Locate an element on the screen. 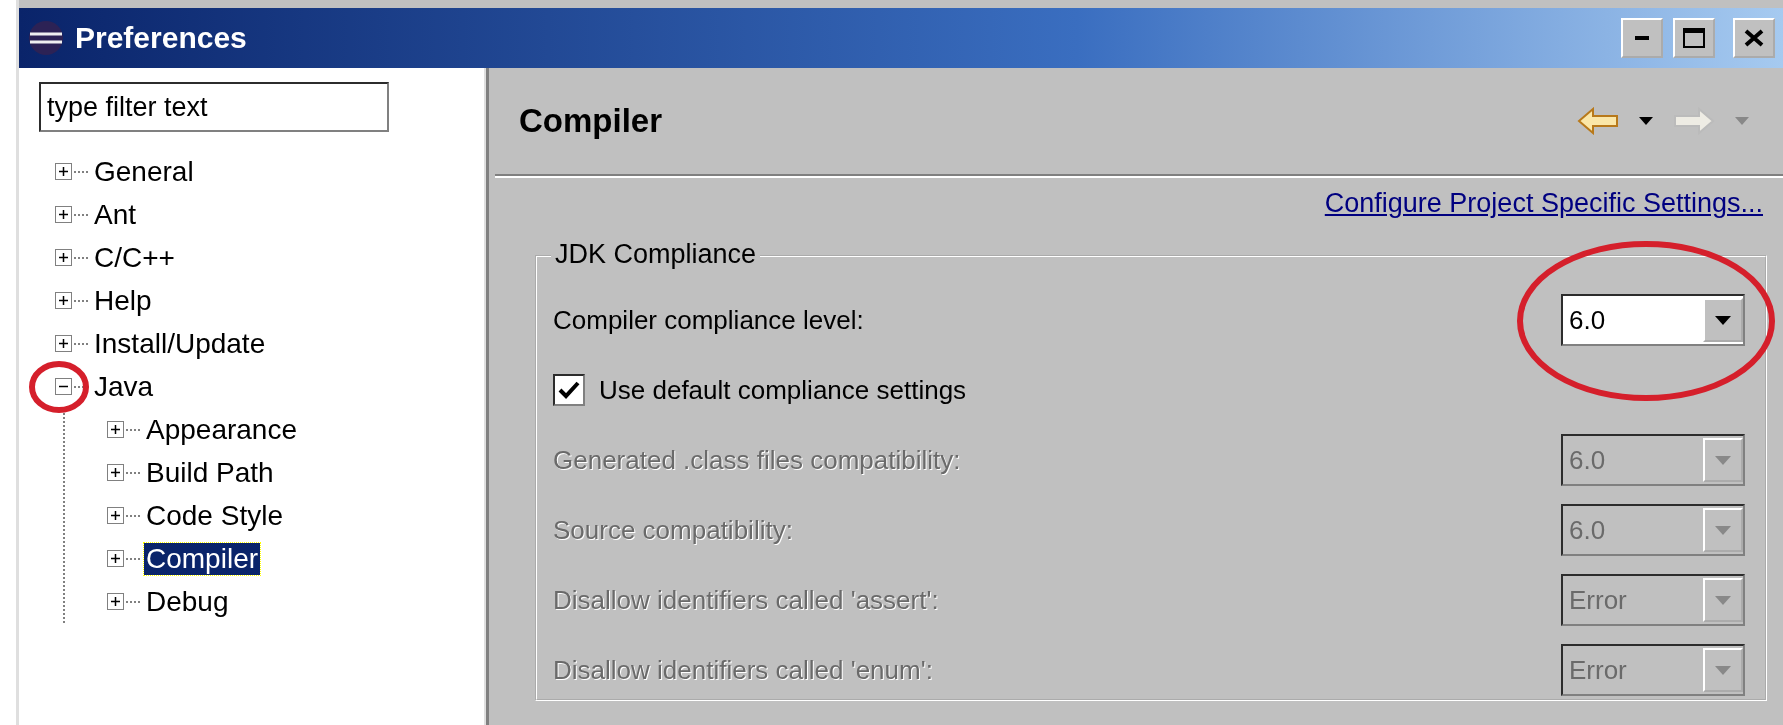 The height and width of the screenshot is (725, 1783). tree-item: Appearance is located at coordinates (221, 429).